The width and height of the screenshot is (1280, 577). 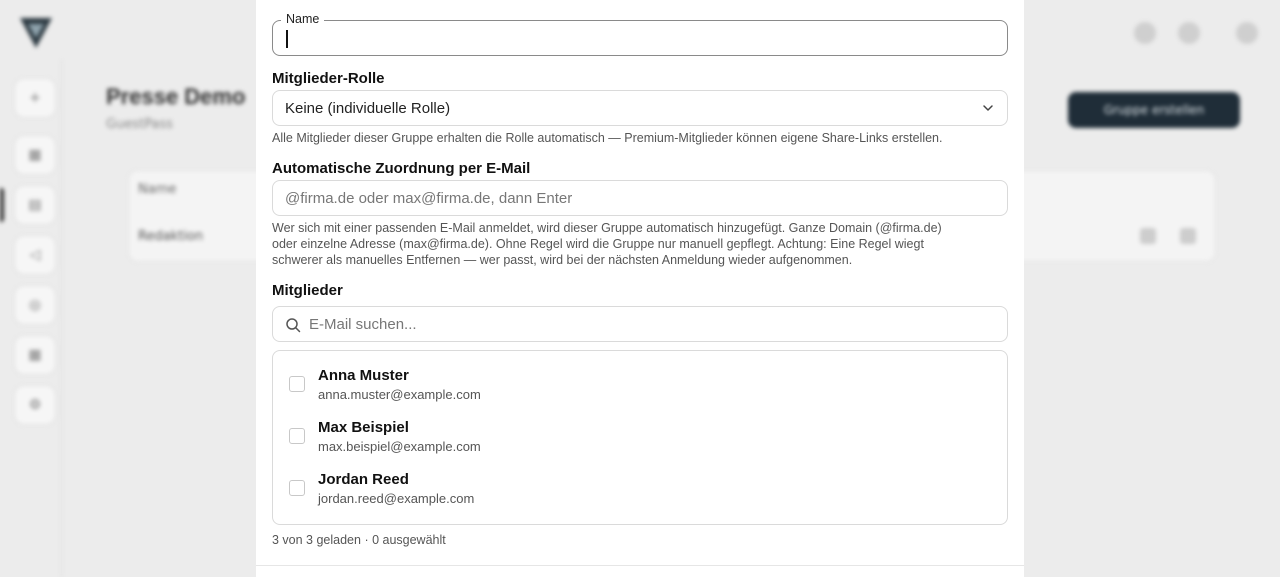 I want to click on create-group-button: Gruppe erstellen, so click(x=1154, y=110).